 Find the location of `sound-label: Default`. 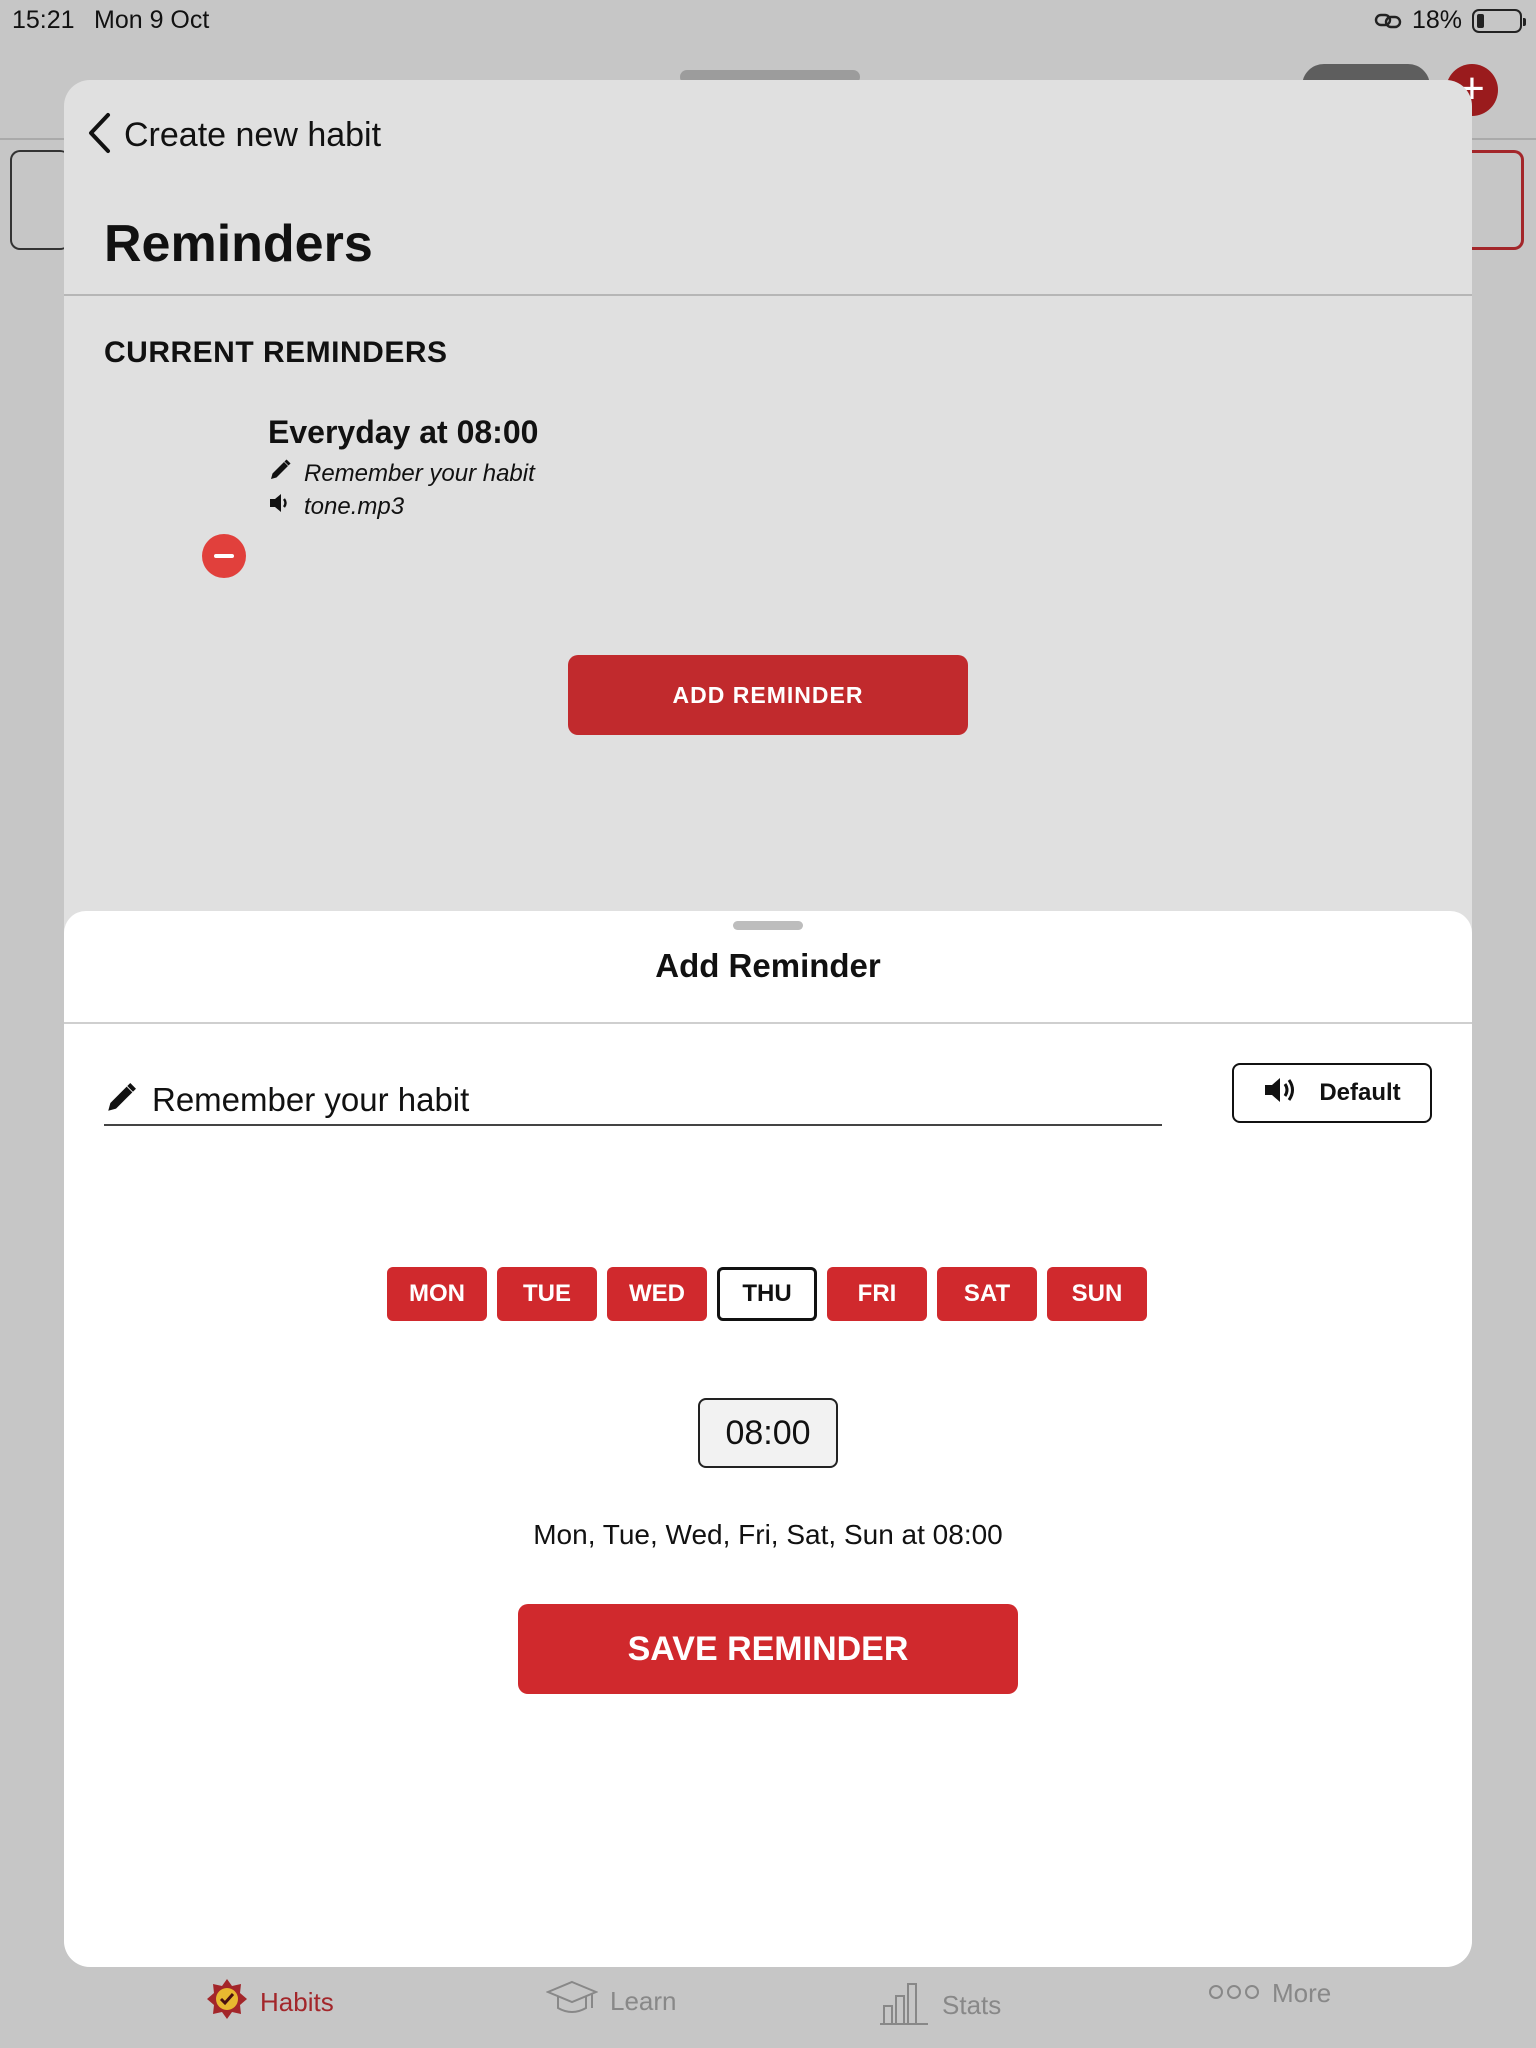

sound-label: Default is located at coordinates (1360, 1092).